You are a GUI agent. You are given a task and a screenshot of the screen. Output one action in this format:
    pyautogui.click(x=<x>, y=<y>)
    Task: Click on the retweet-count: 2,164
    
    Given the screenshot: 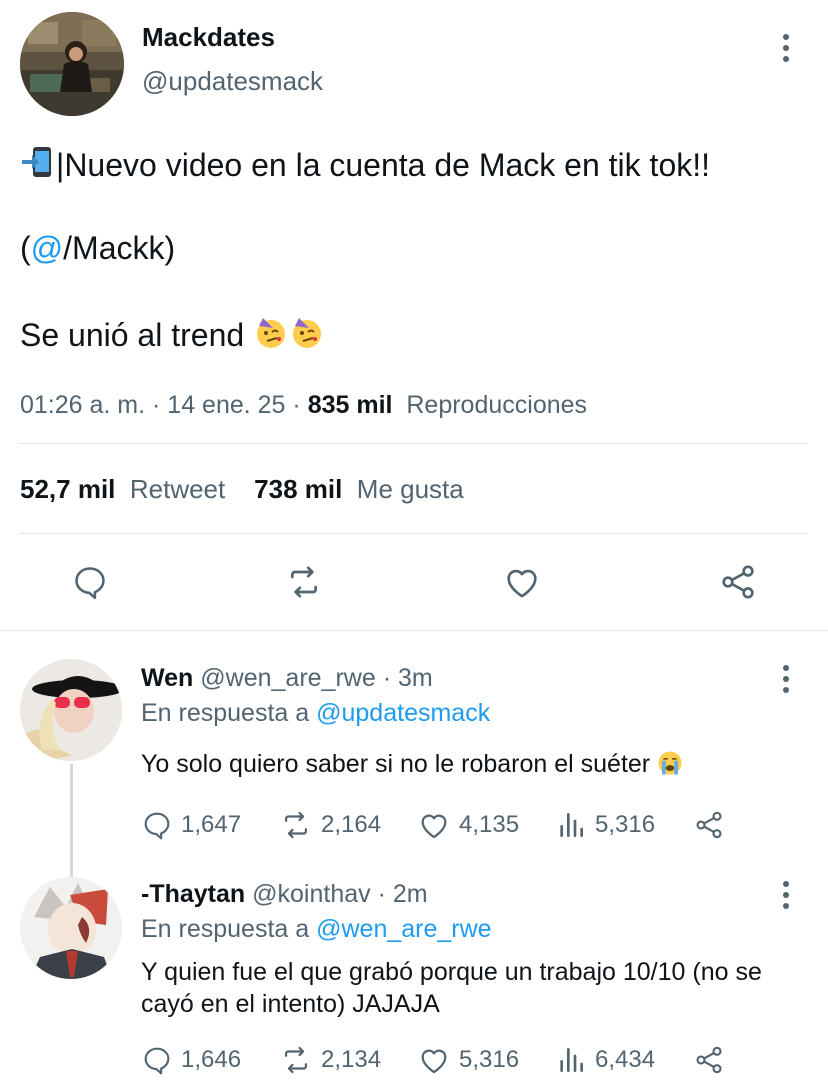 What is the action you would take?
    pyautogui.click(x=351, y=824)
    